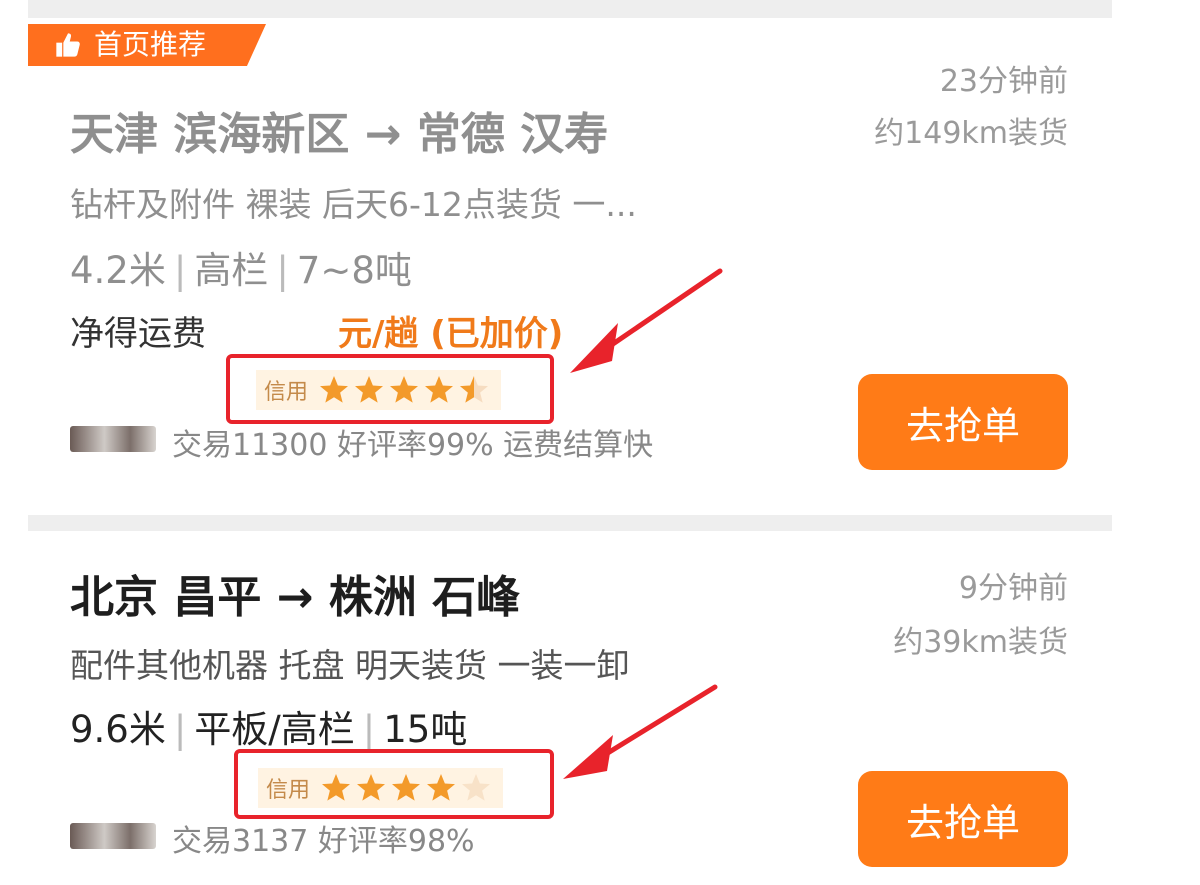  Describe the element at coordinates (323, 841) in the screenshot. I see `shipper-stats: 交易3137 好评率98%` at that location.